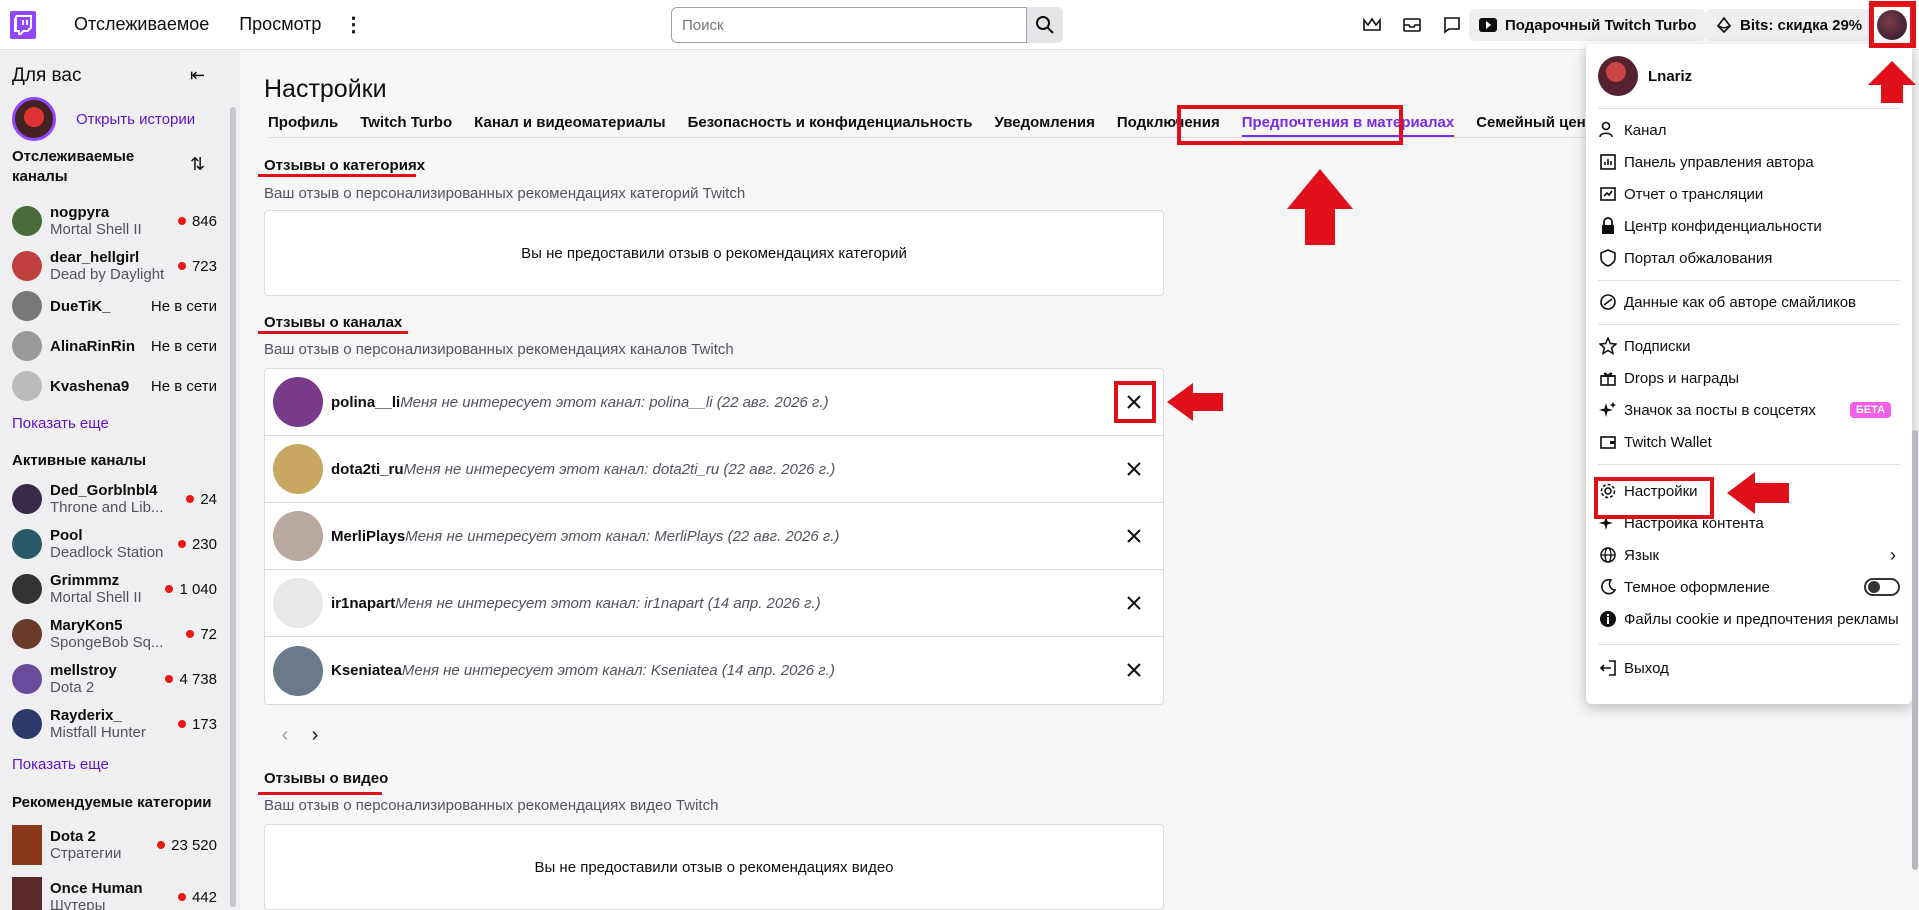 This screenshot has height=910, width=1919. I want to click on sidebar-category: Dota 2 Стратегии 23 520, so click(114, 845).